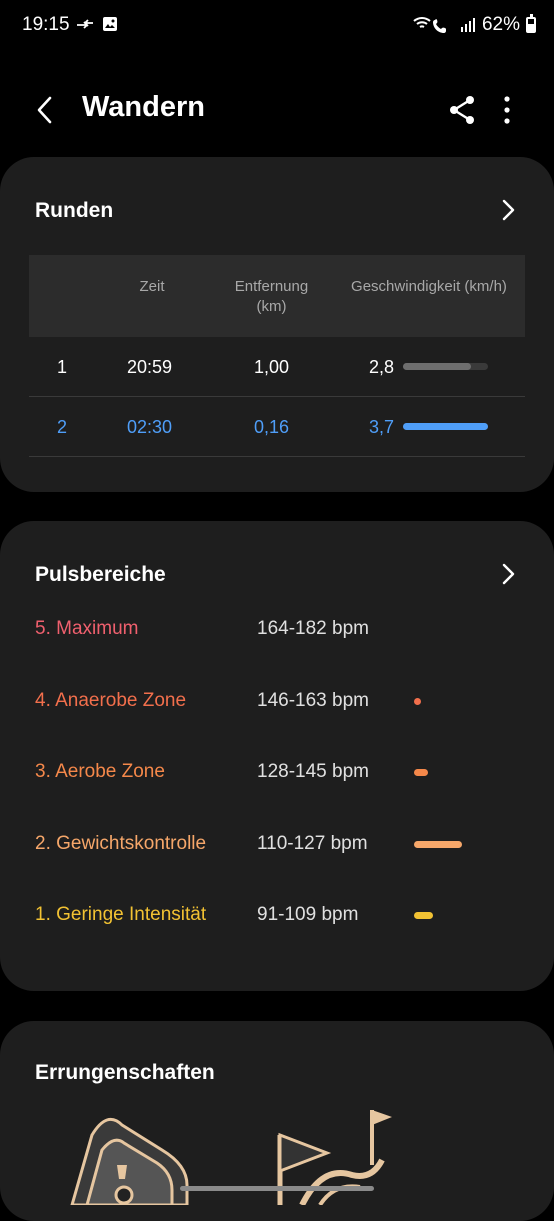 The width and height of the screenshot is (554, 1221). What do you see at coordinates (121, 843) in the screenshot?
I see `zone-name: 2. Gewichtskontrolle` at bounding box center [121, 843].